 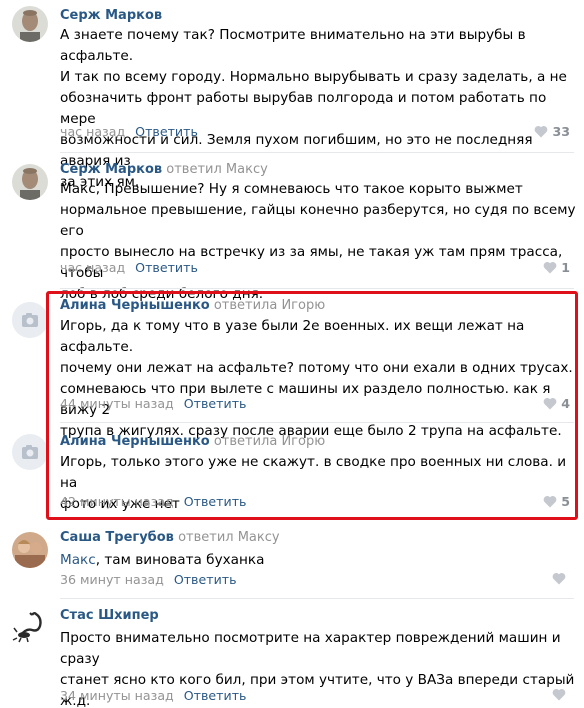 I want to click on comment-meta: 34 минуты назад Ответить, so click(x=153, y=695).